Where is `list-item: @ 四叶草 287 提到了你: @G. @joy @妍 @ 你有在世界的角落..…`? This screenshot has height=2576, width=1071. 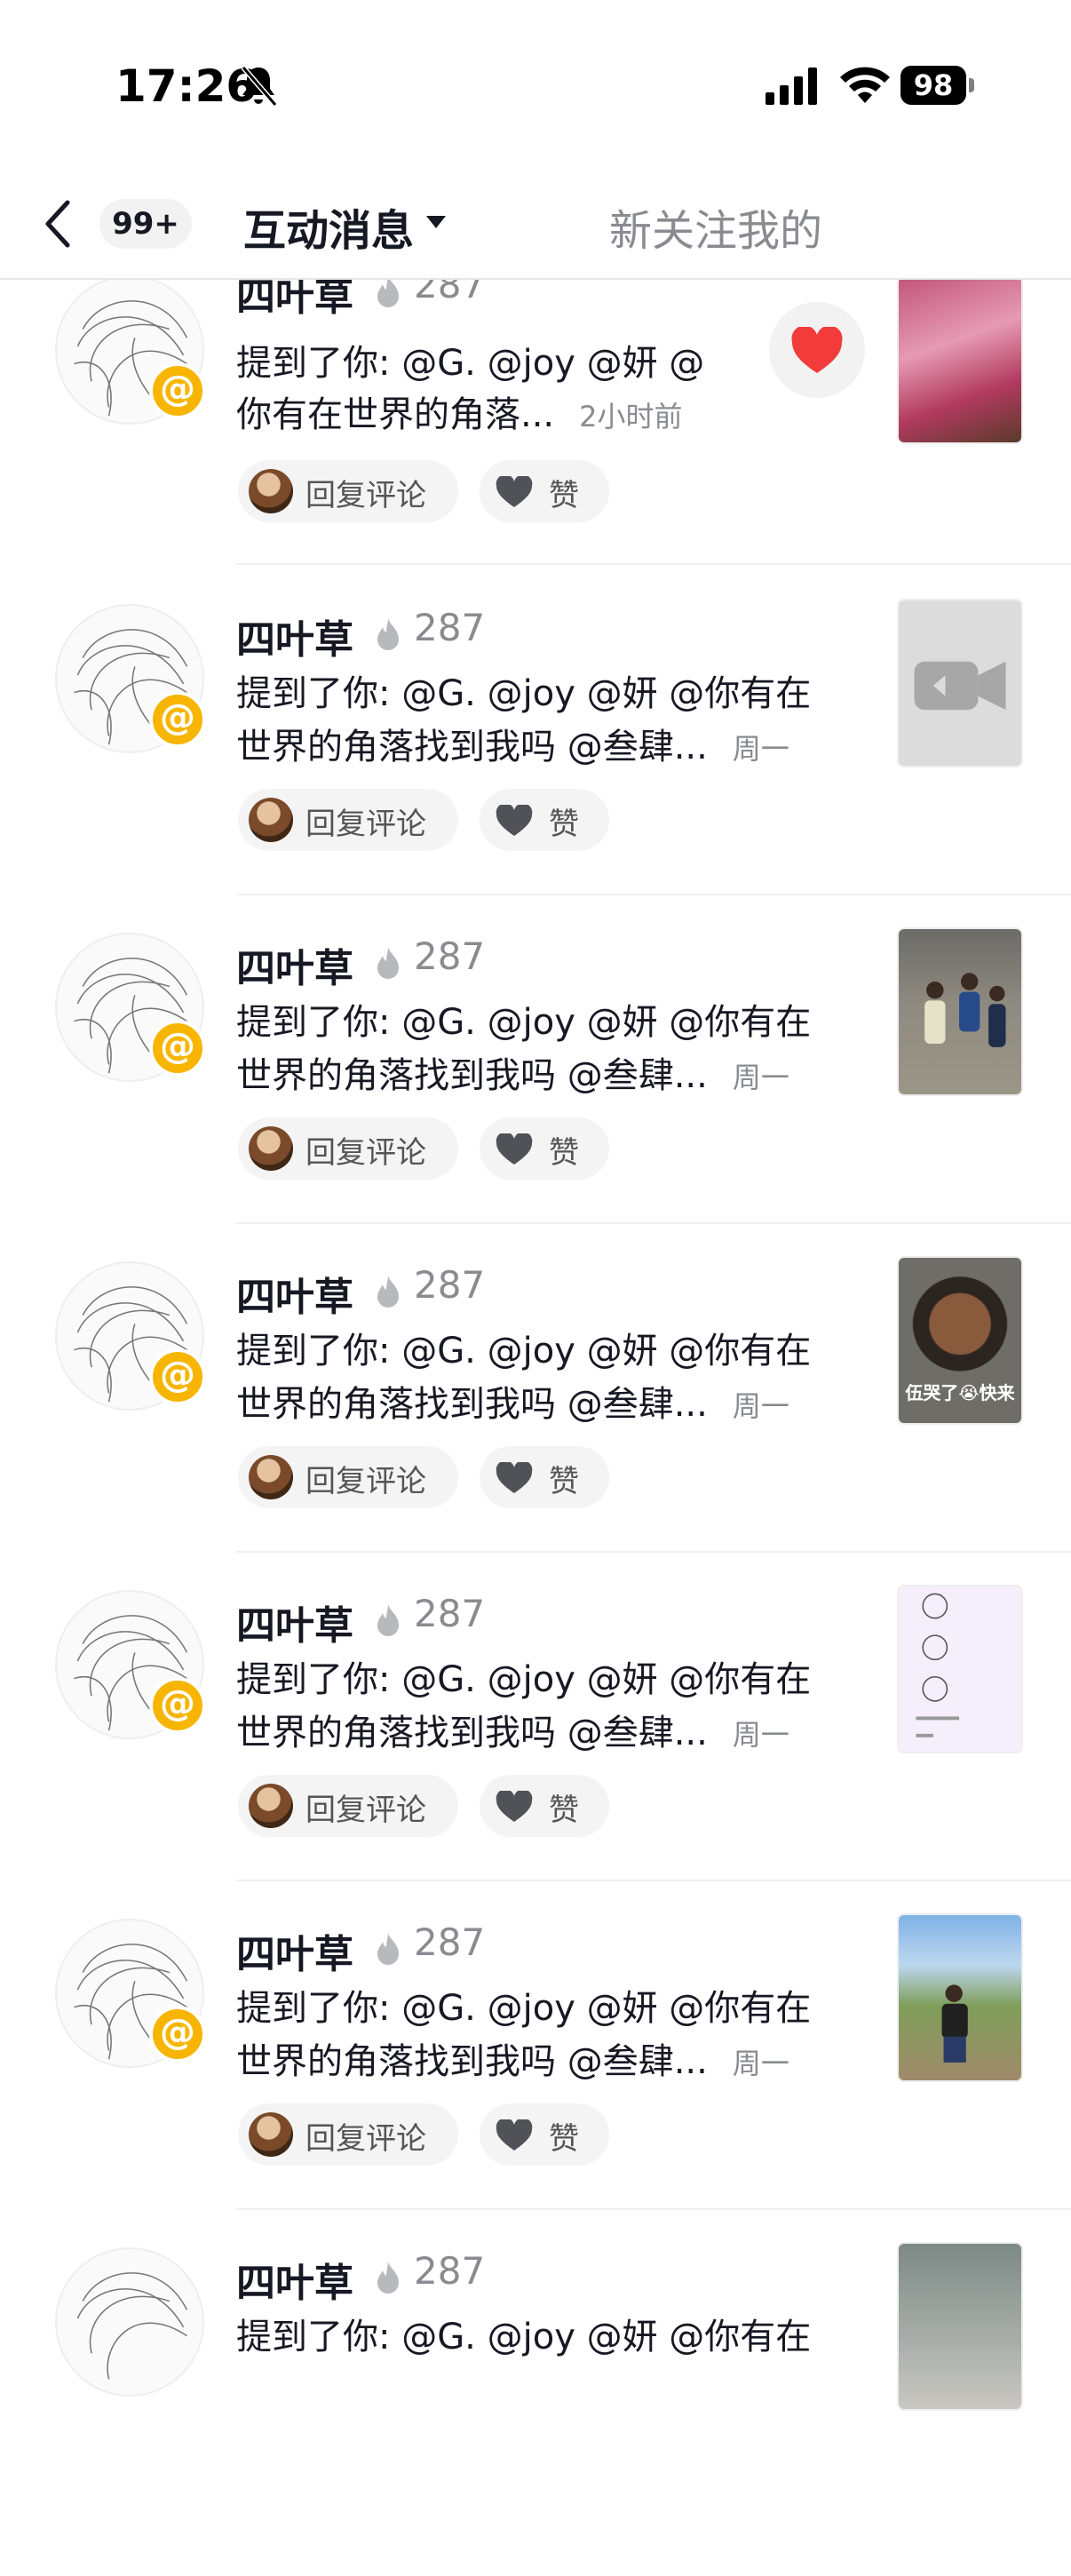 list-item: @ 四叶草 287 提到了你: @G. @joy @妍 @ 你有在世界的角落..… is located at coordinates (535, 433).